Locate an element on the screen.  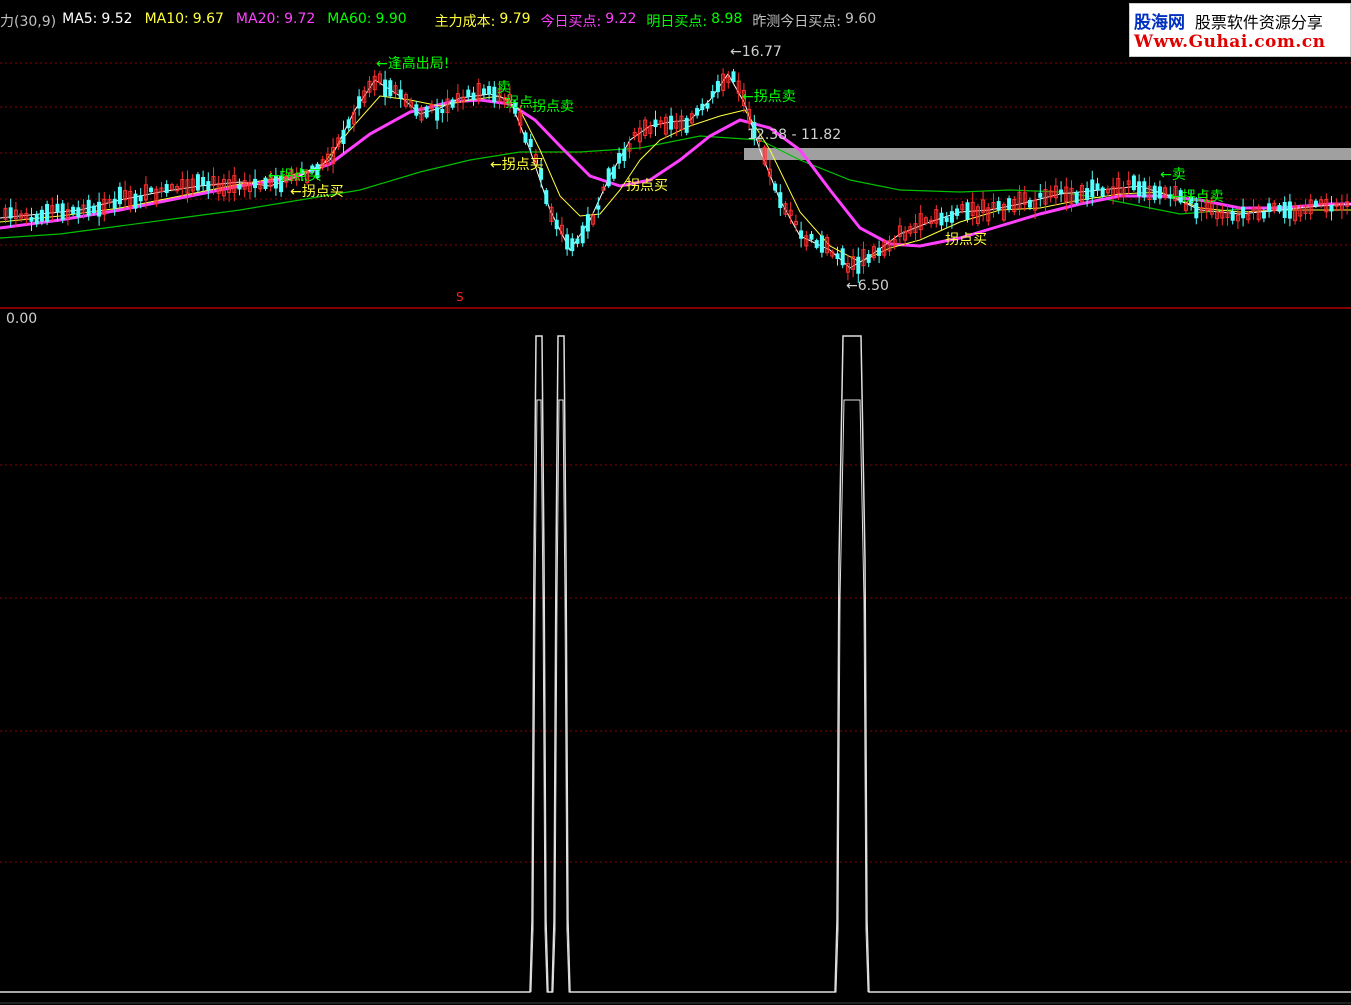
annotation-sell-right: ←卖 is located at coordinates (1173, 175).